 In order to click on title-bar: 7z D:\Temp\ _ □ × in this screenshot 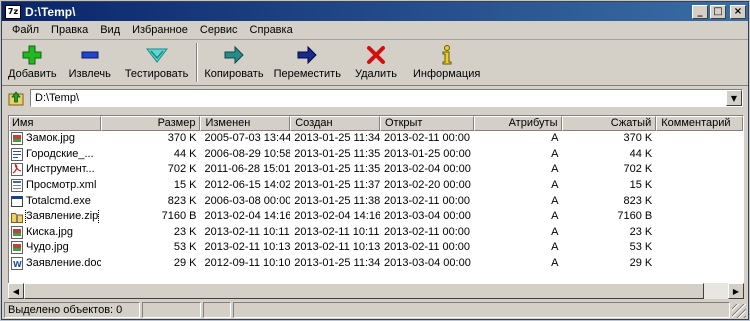, I will do `click(375, 11)`.